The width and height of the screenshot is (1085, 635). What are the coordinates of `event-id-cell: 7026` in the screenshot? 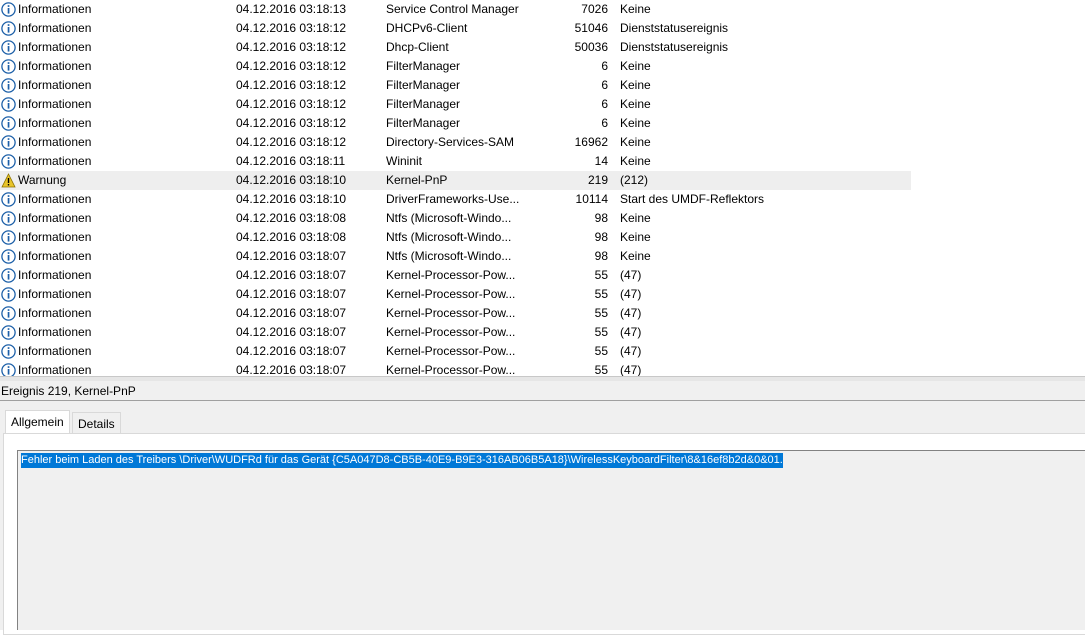 It's located at (594, 9).